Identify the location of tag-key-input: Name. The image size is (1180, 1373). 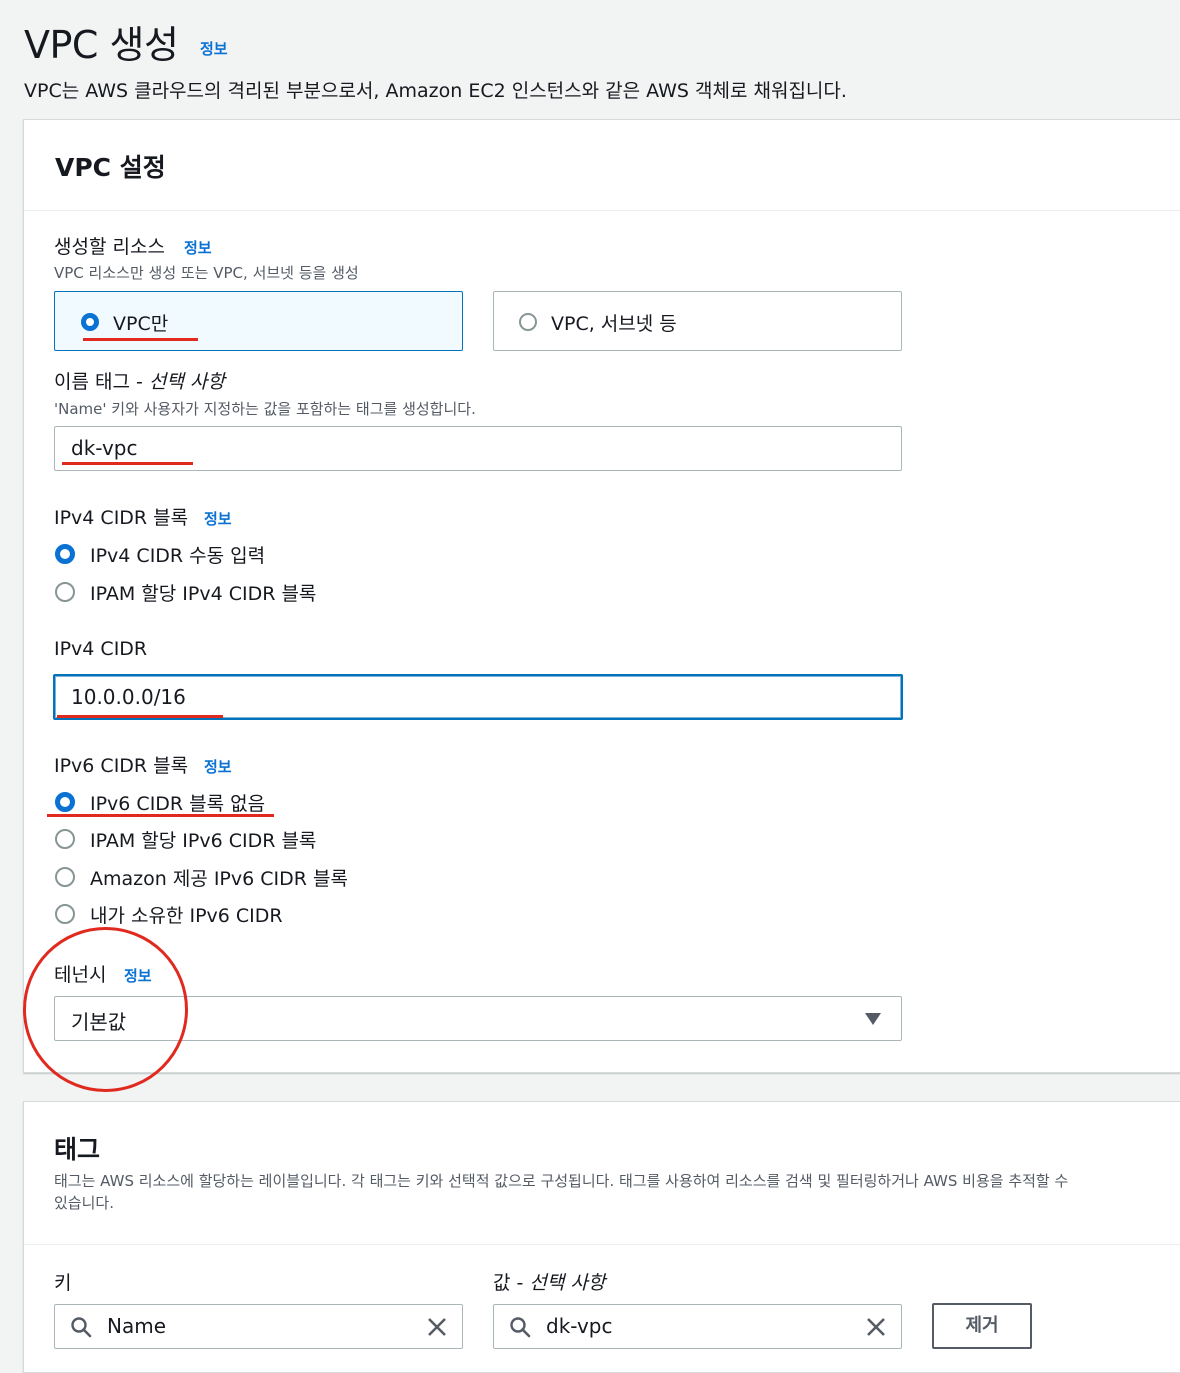
(258, 1326).